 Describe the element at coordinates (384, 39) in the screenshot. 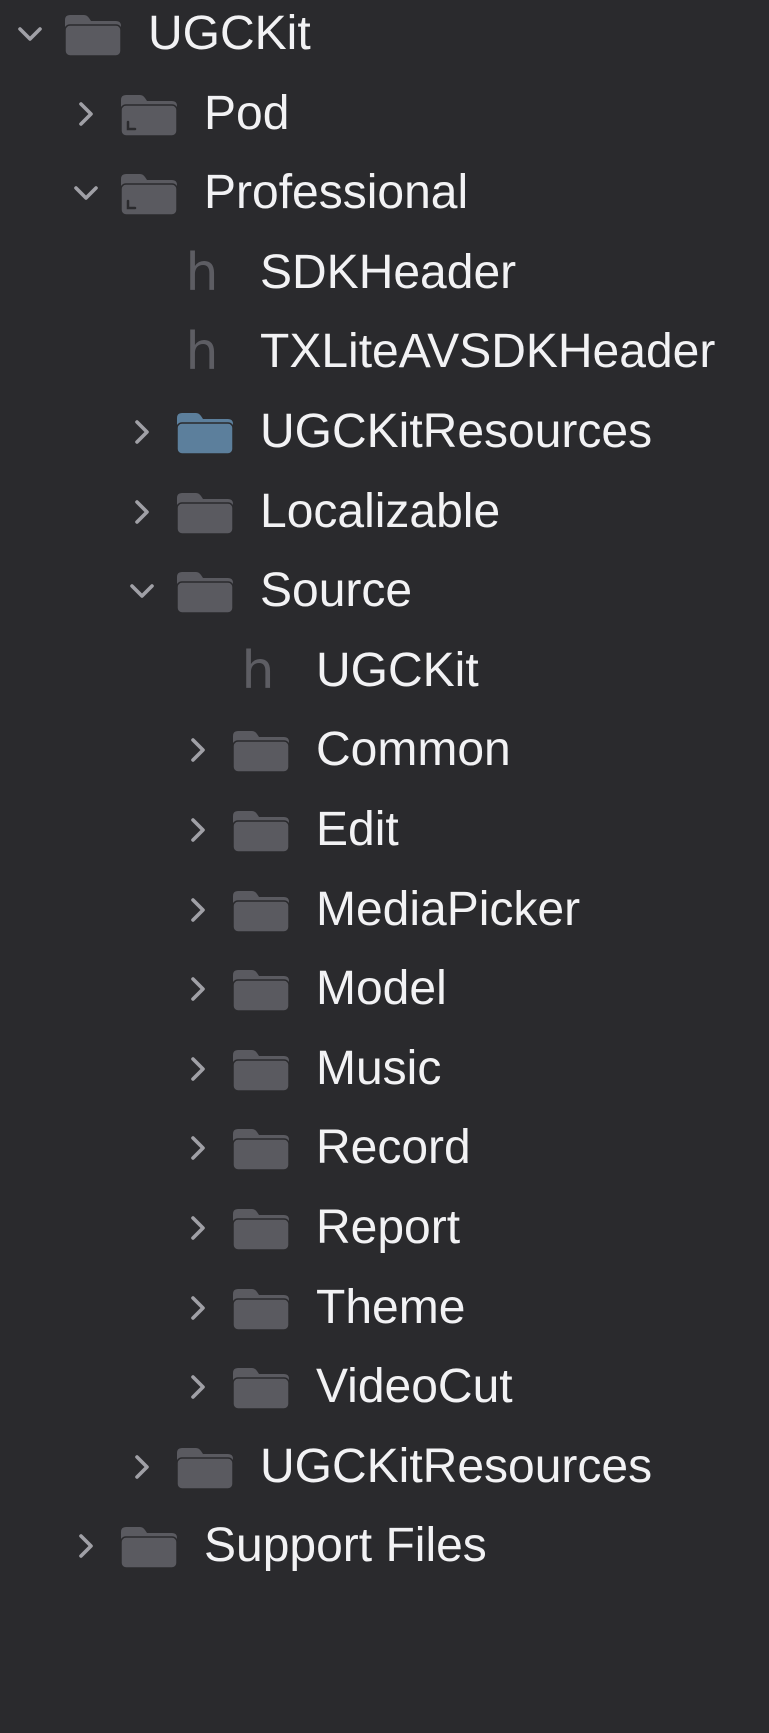

I see `folder-row: UGCKit` at that location.